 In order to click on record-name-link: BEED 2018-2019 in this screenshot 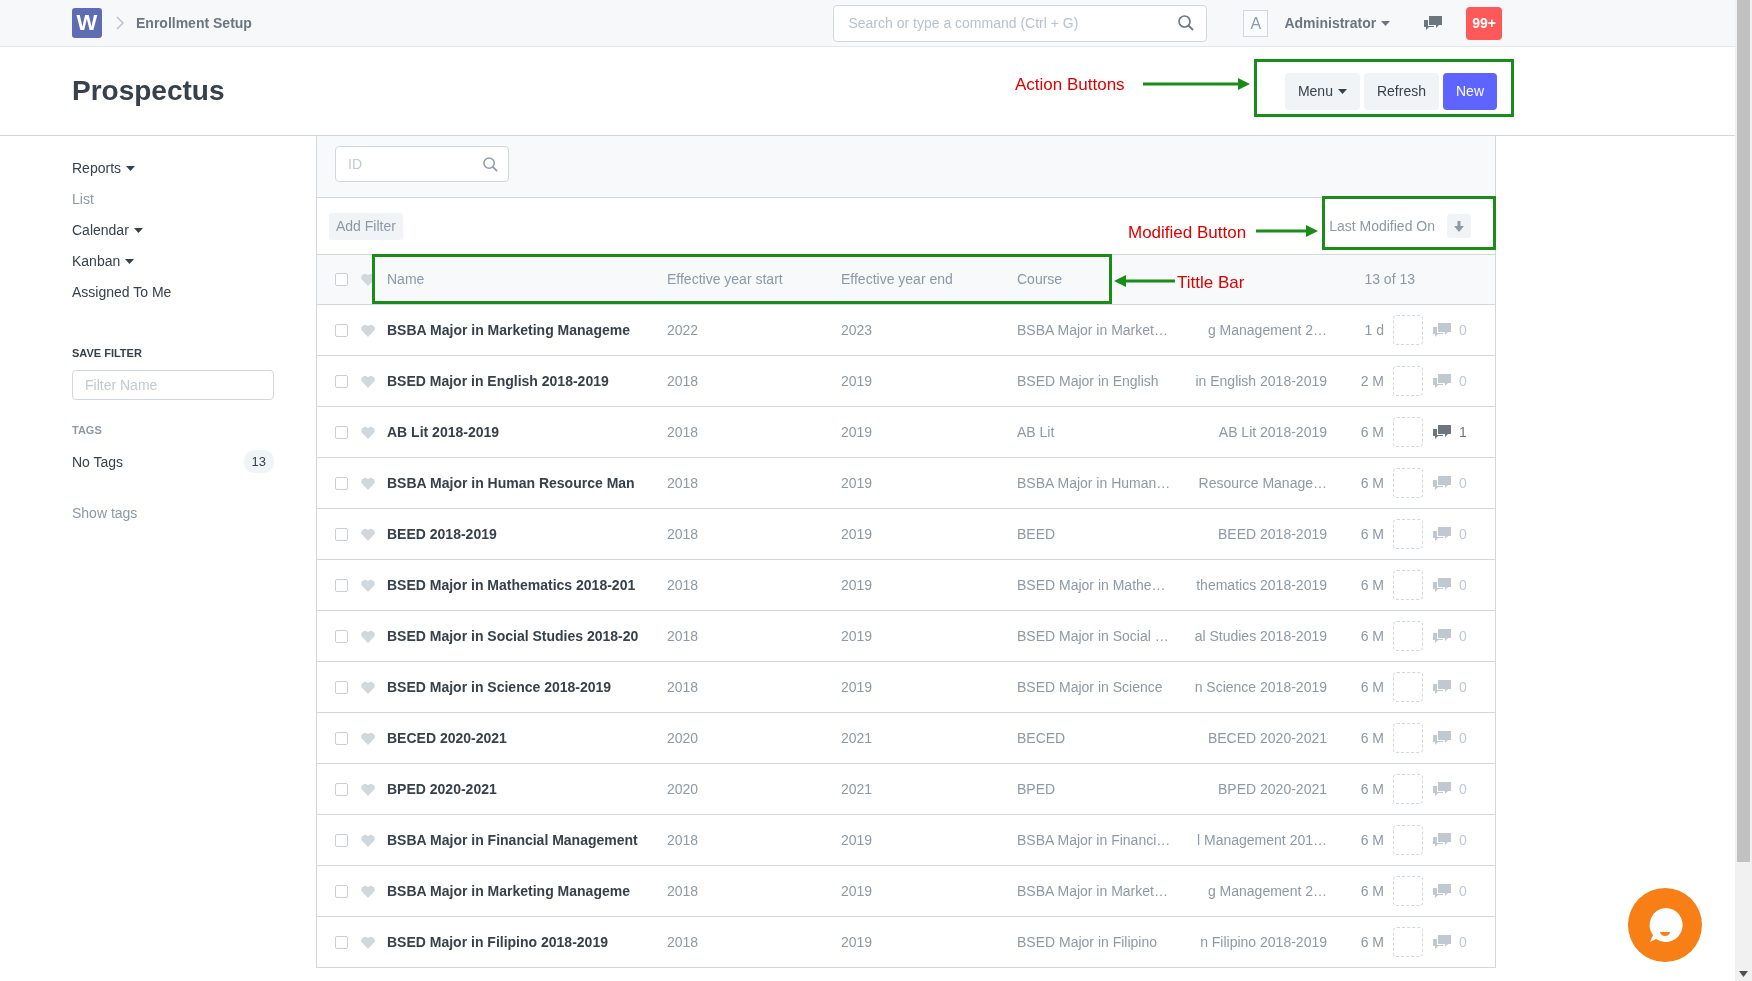, I will do `click(527, 534)`.